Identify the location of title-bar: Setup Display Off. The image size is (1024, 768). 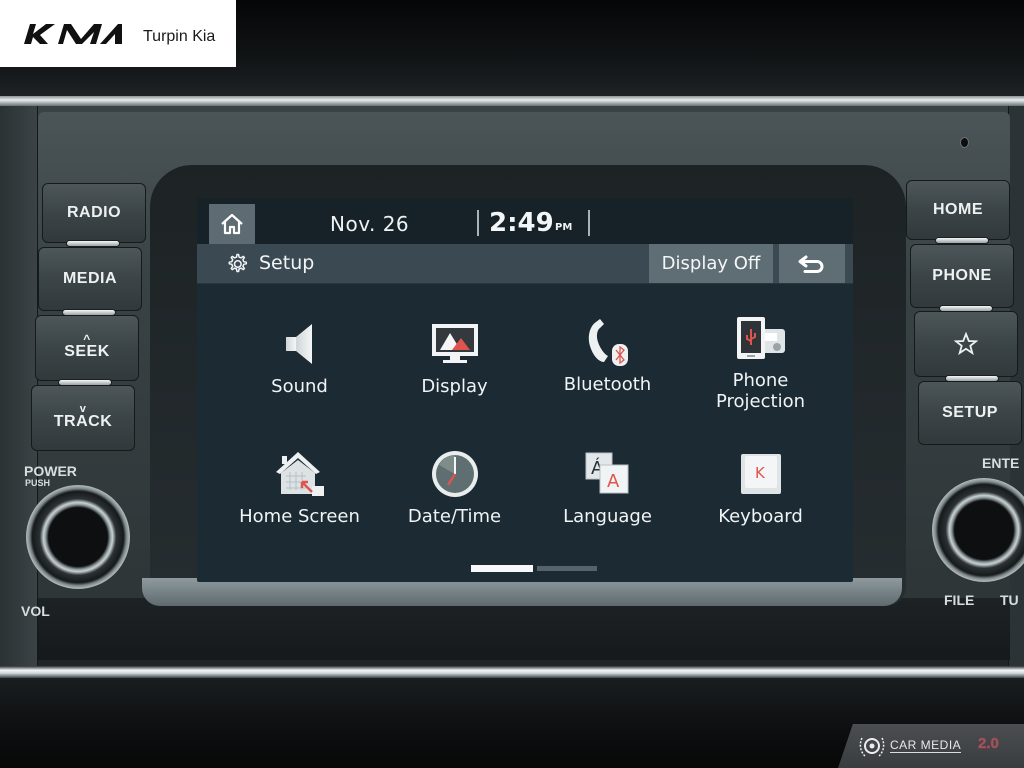
(525, 264).